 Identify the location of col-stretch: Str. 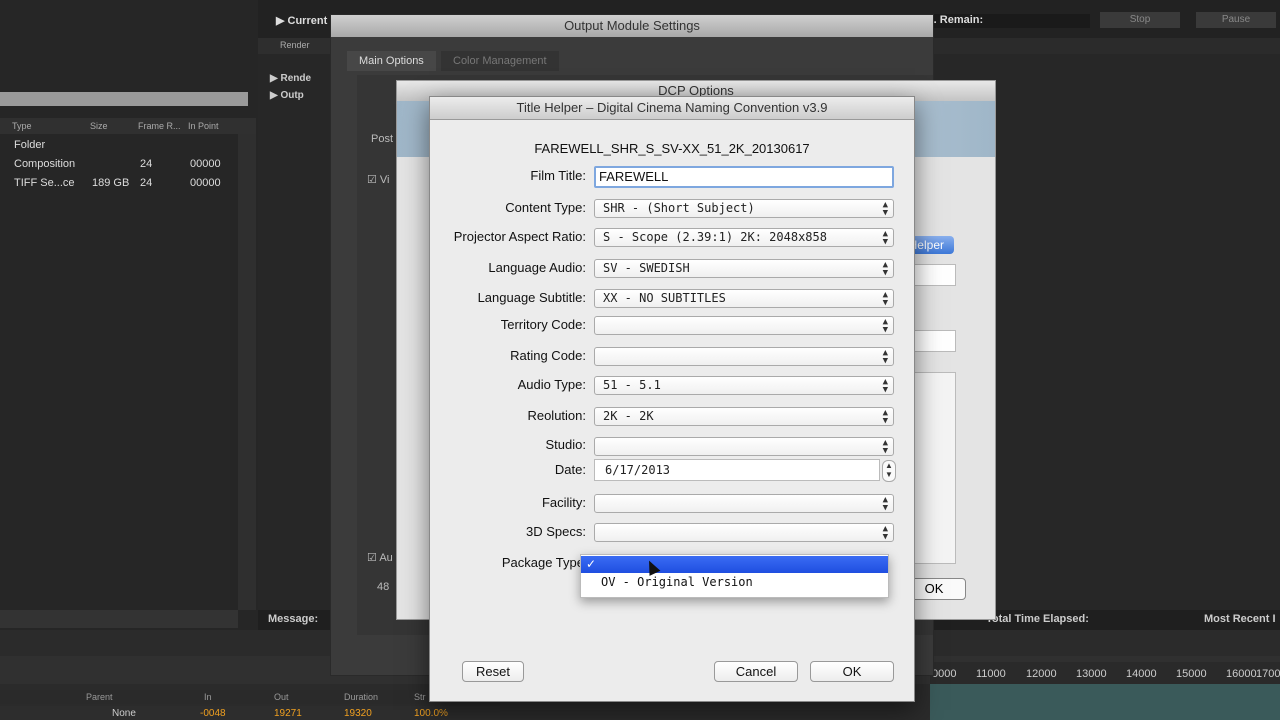
(420, 697).